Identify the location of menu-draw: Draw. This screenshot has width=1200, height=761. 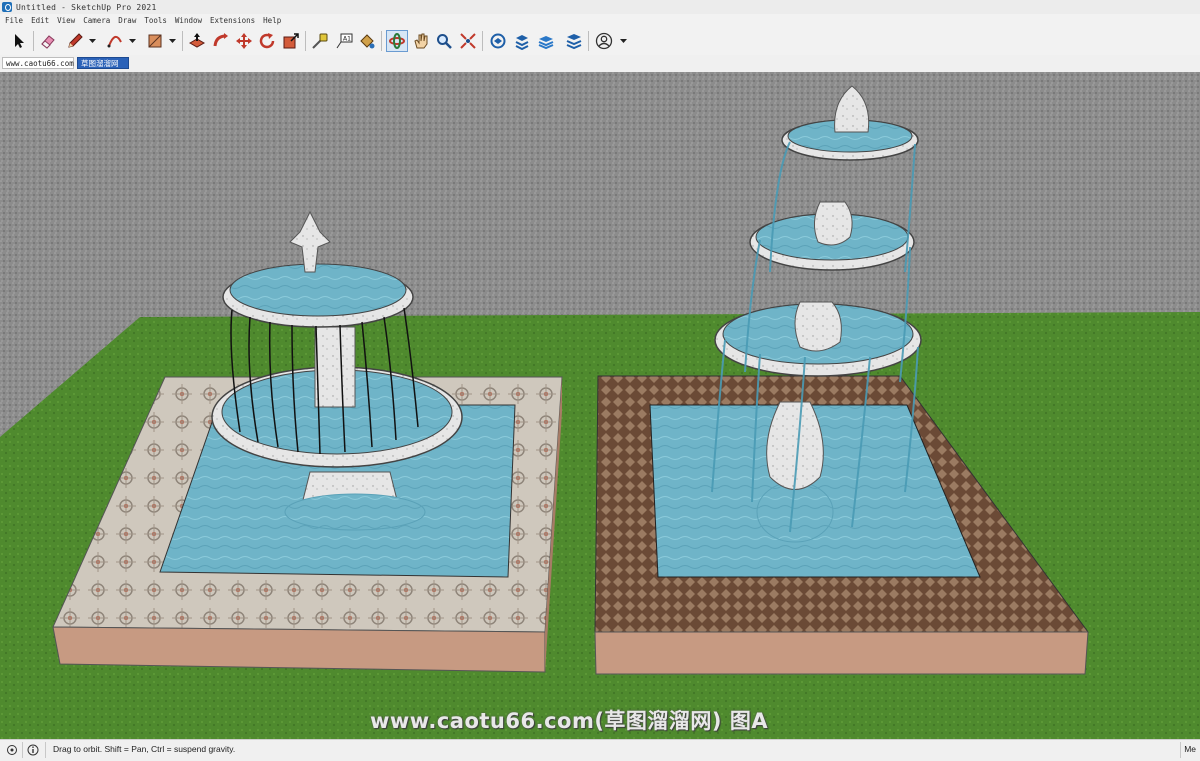
(127, 20).